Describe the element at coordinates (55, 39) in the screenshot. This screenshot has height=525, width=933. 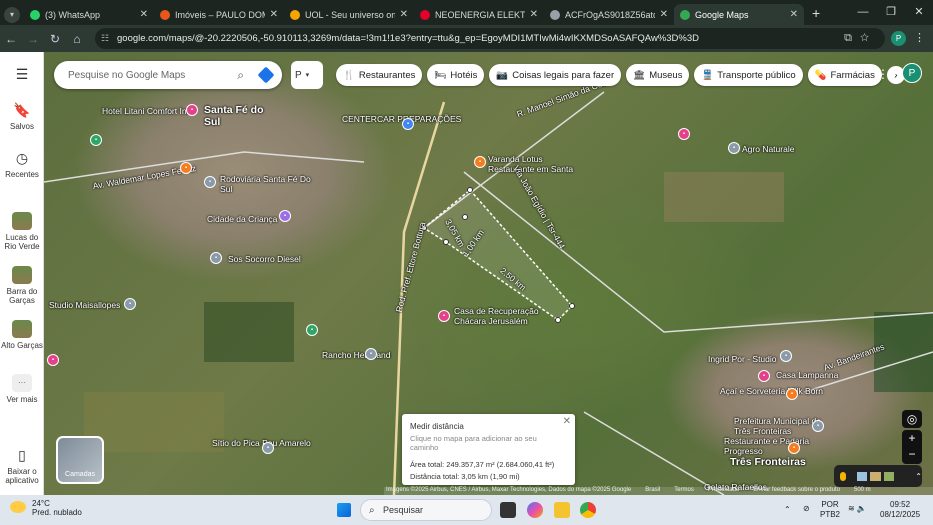
I see `reload-icon: ↻` at that location.